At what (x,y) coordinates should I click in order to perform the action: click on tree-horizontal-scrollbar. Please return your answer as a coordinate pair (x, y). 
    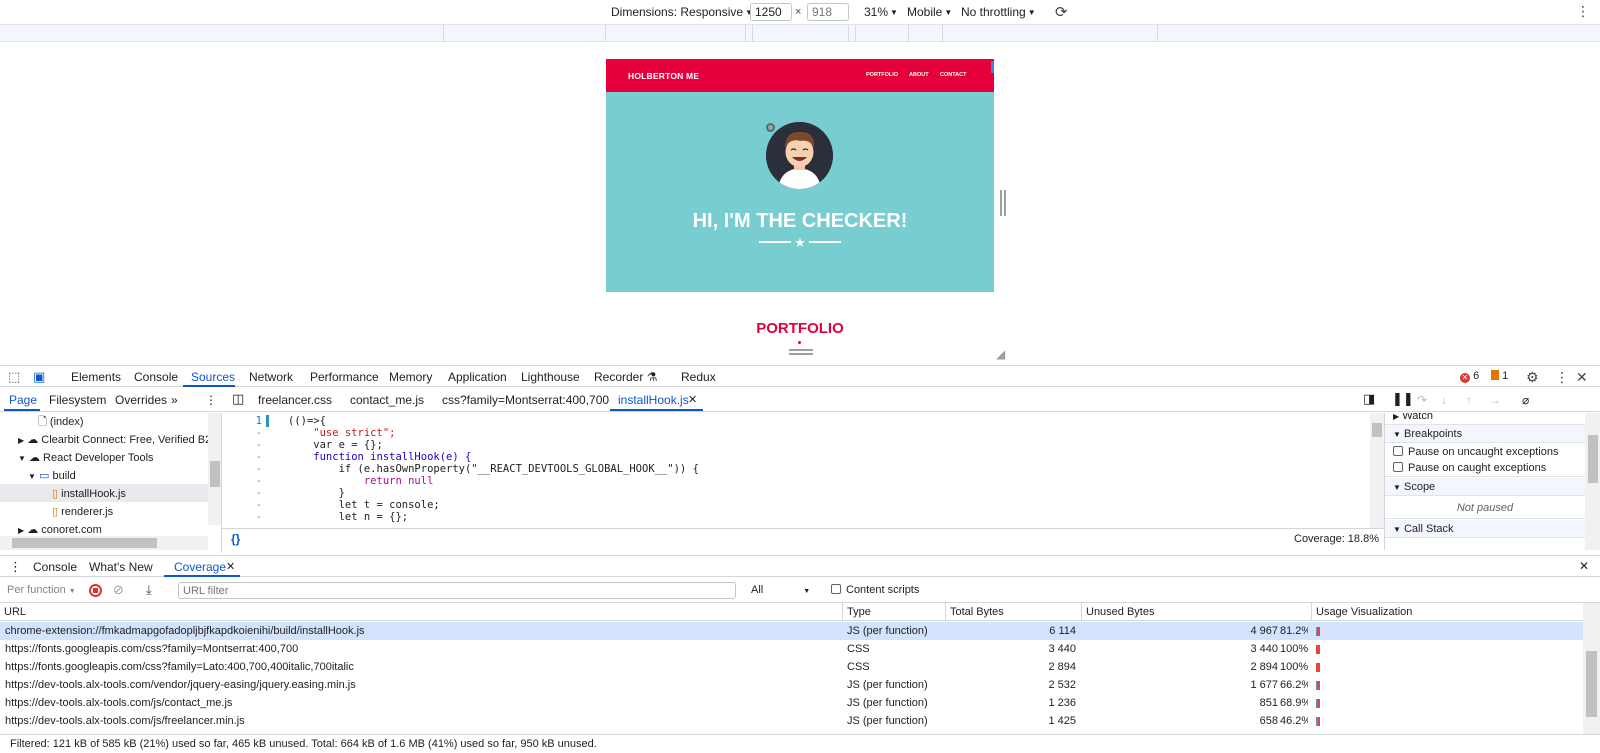
    Looking at the image, I should click on (104, 543).